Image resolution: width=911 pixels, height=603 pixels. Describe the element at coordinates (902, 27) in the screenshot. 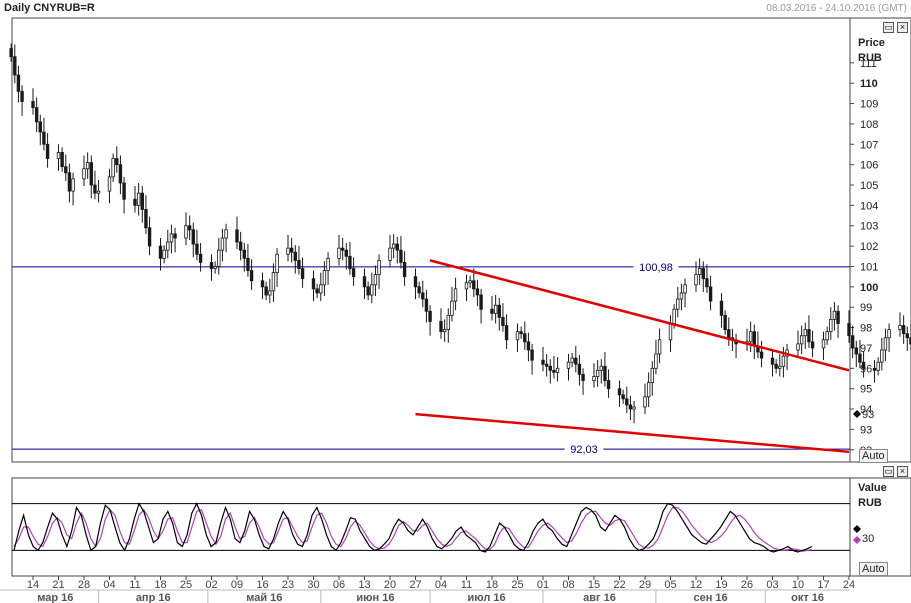

I see `price-panel-close-icon: ×` at that location.